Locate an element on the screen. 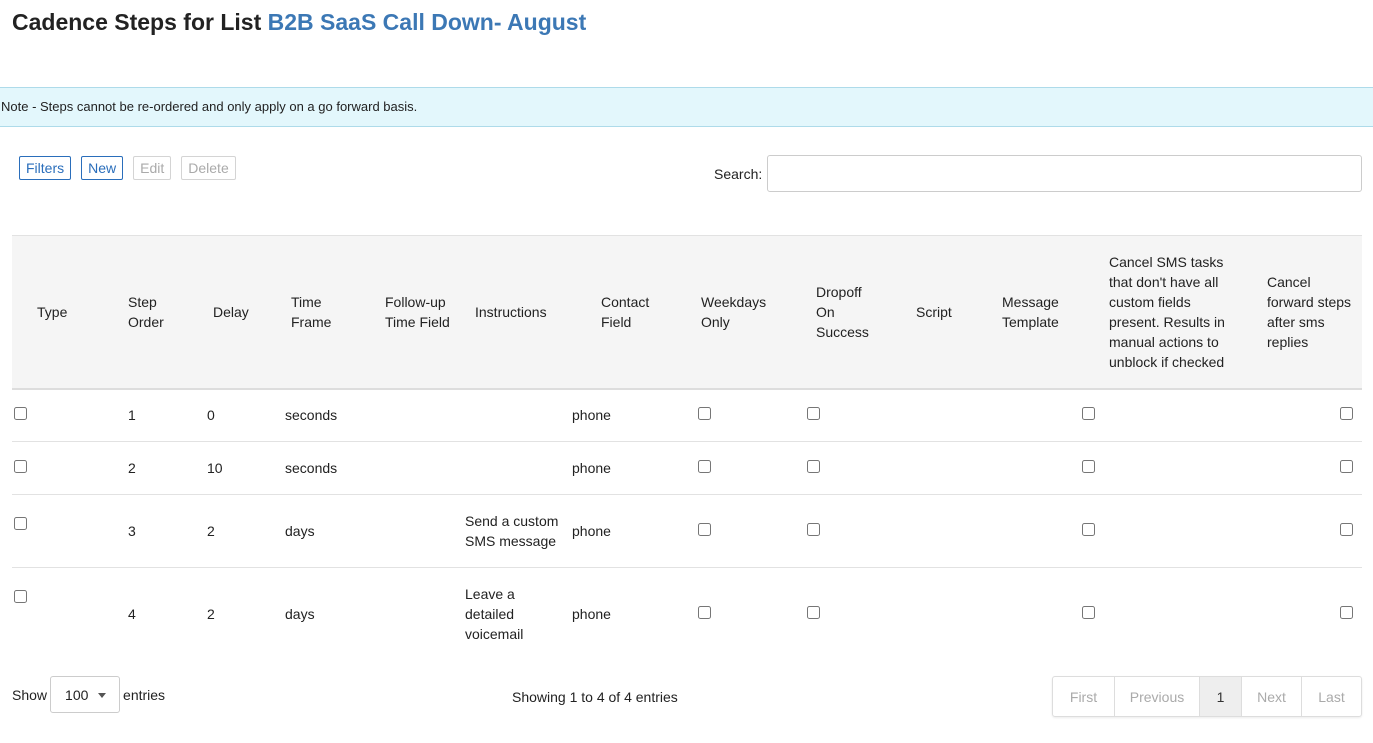 Image resolution: width=1373 pixels, height=743 pixels. list-name: B2B SaaS Call Down- August is located at coordinates (427, 22).